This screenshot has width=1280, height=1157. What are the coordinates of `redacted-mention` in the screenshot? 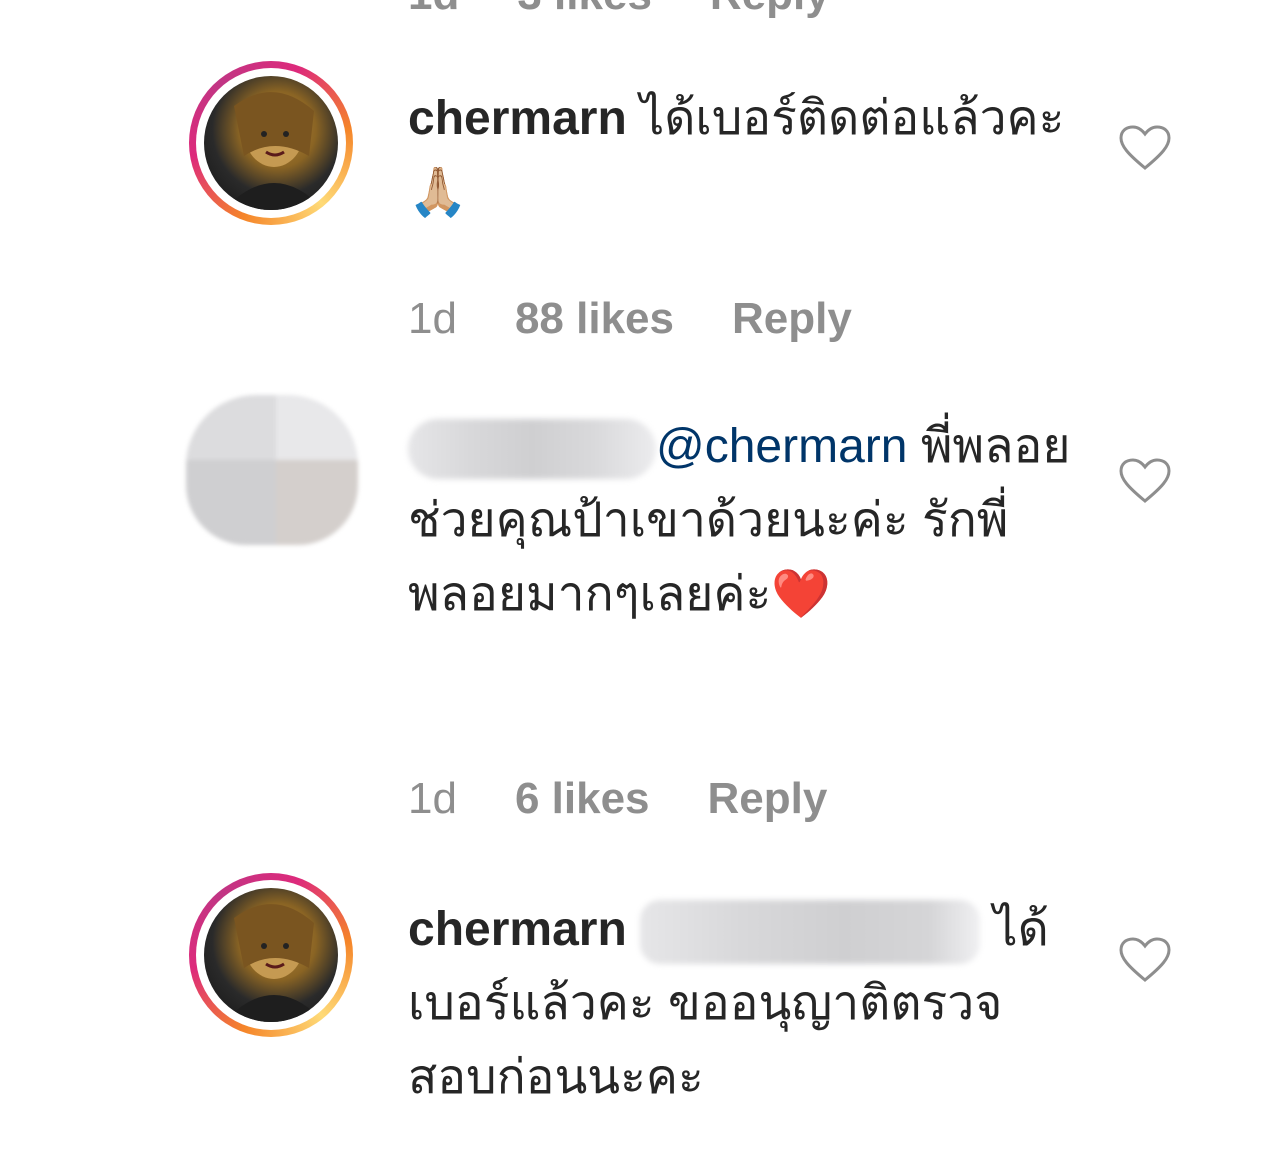 It's located at (810, 932).